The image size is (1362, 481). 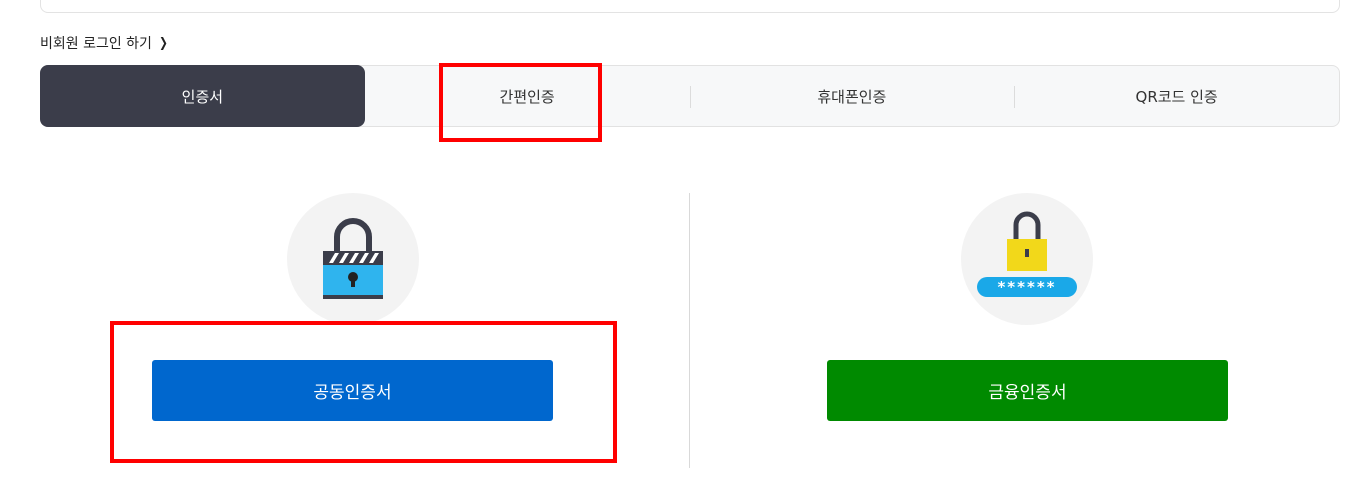 What do you see at coordinates (352, 393) in the screenshot?
I see `joint-certificate-label: 공동인증서` at bounding box center [352, 393].